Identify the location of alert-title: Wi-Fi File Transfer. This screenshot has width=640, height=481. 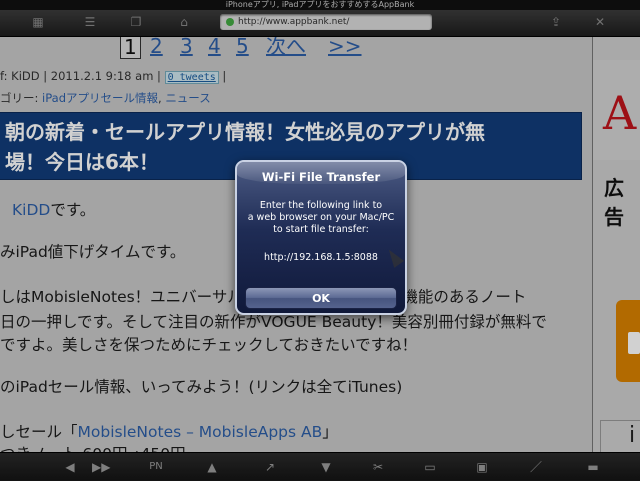
(321, 177).